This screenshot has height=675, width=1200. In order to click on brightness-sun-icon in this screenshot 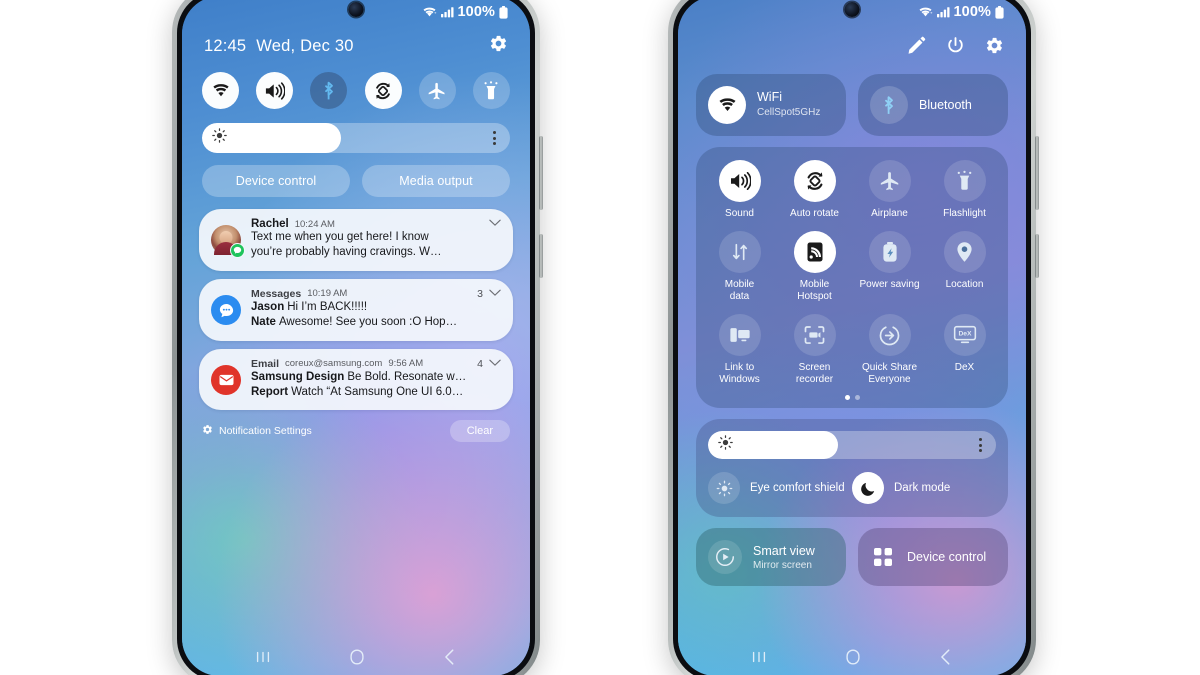, I will do `click(725, 445)`.